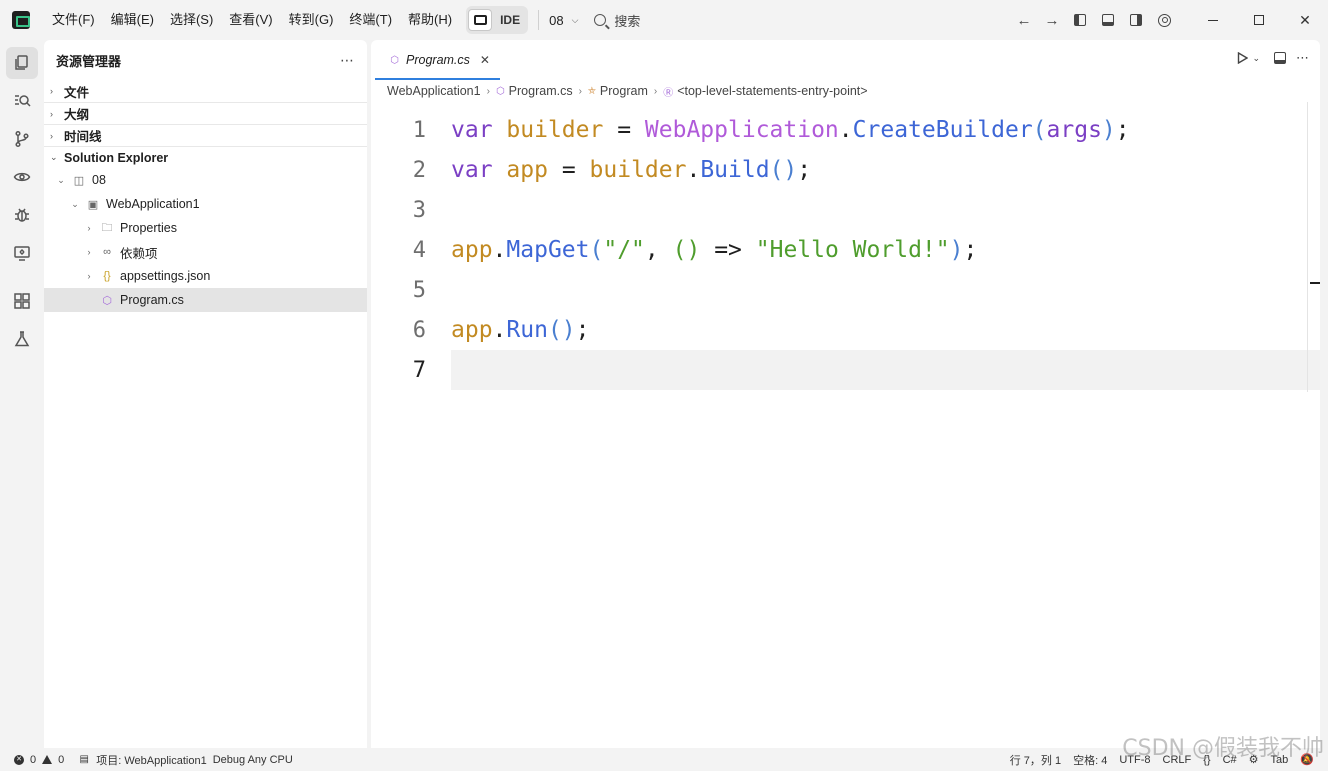 This screenshot has width=1328, height=771. Describe the element at coordinates (61, 760) in the screenshot. I see `warning-count: 0` at that location.